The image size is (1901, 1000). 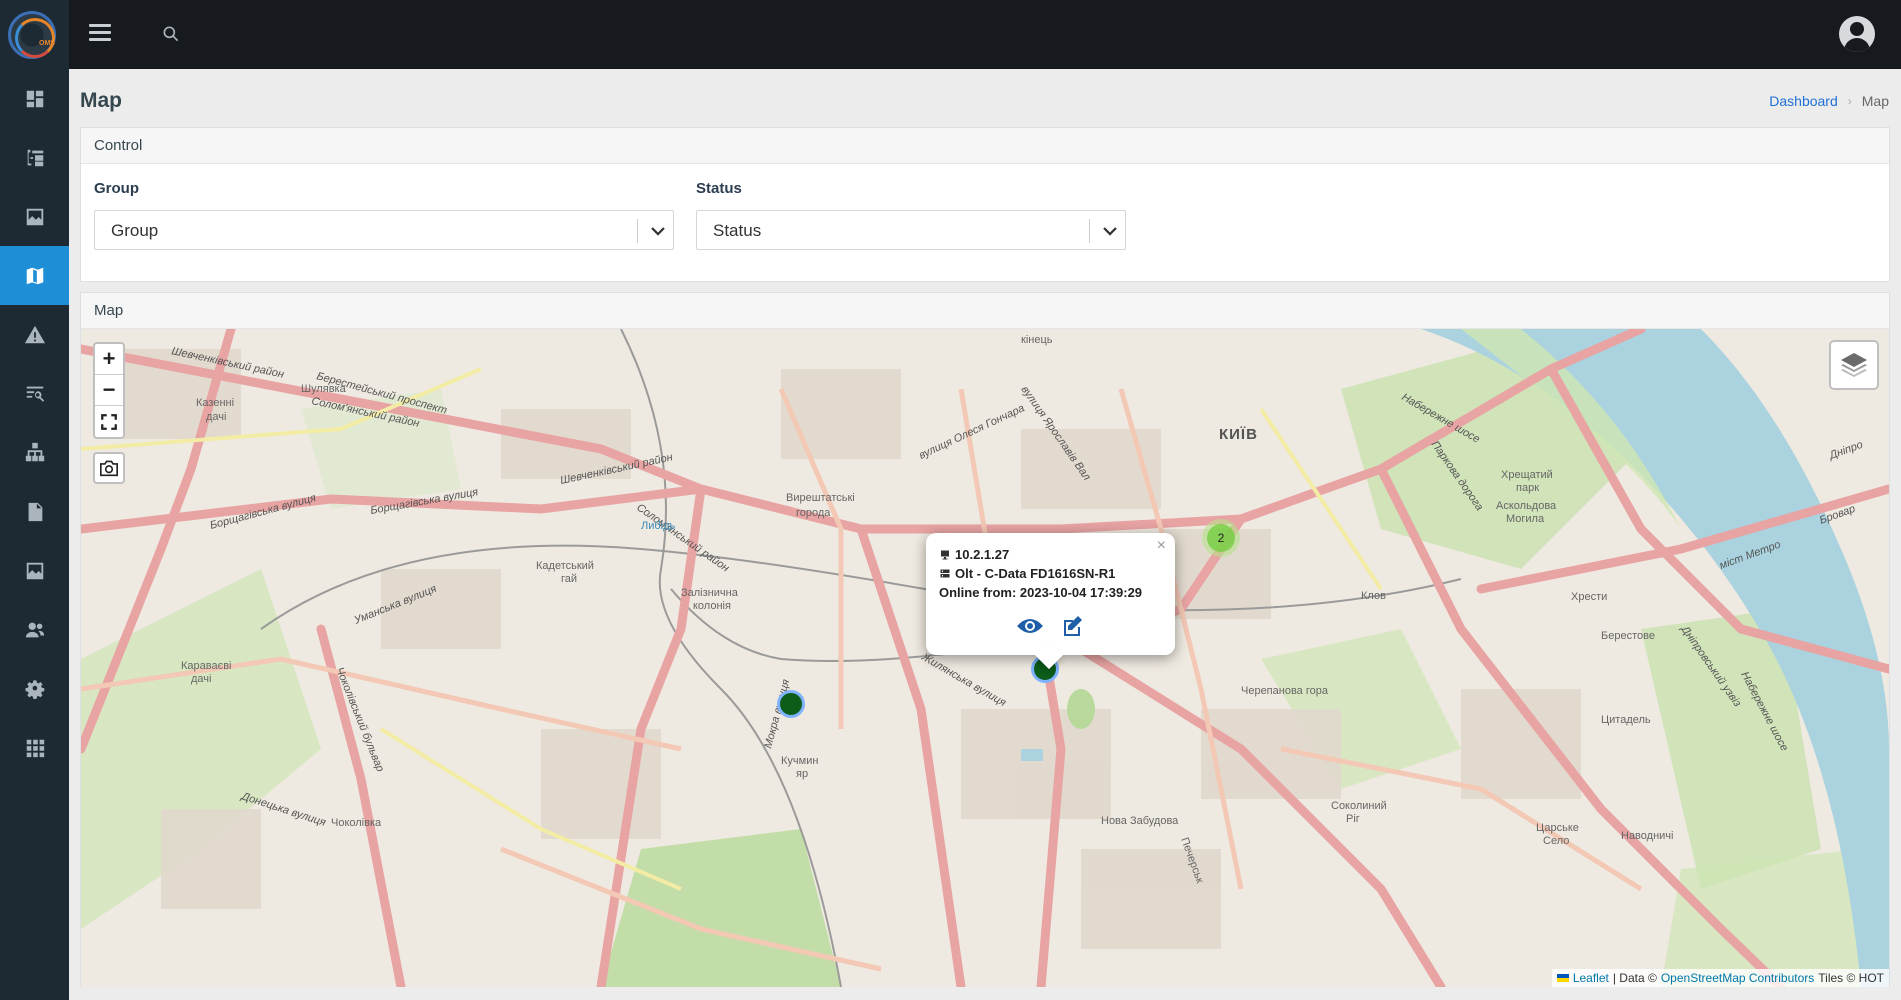 I want to click on sidebar-item-map, so click(x=34, y=275).